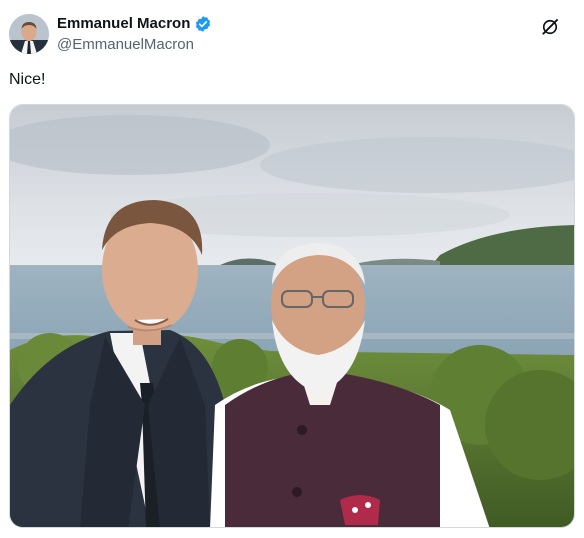 This screenshot has width=584, height=538. I want to click on author-name-line: Emmanuel Macron, so click(134, 24).